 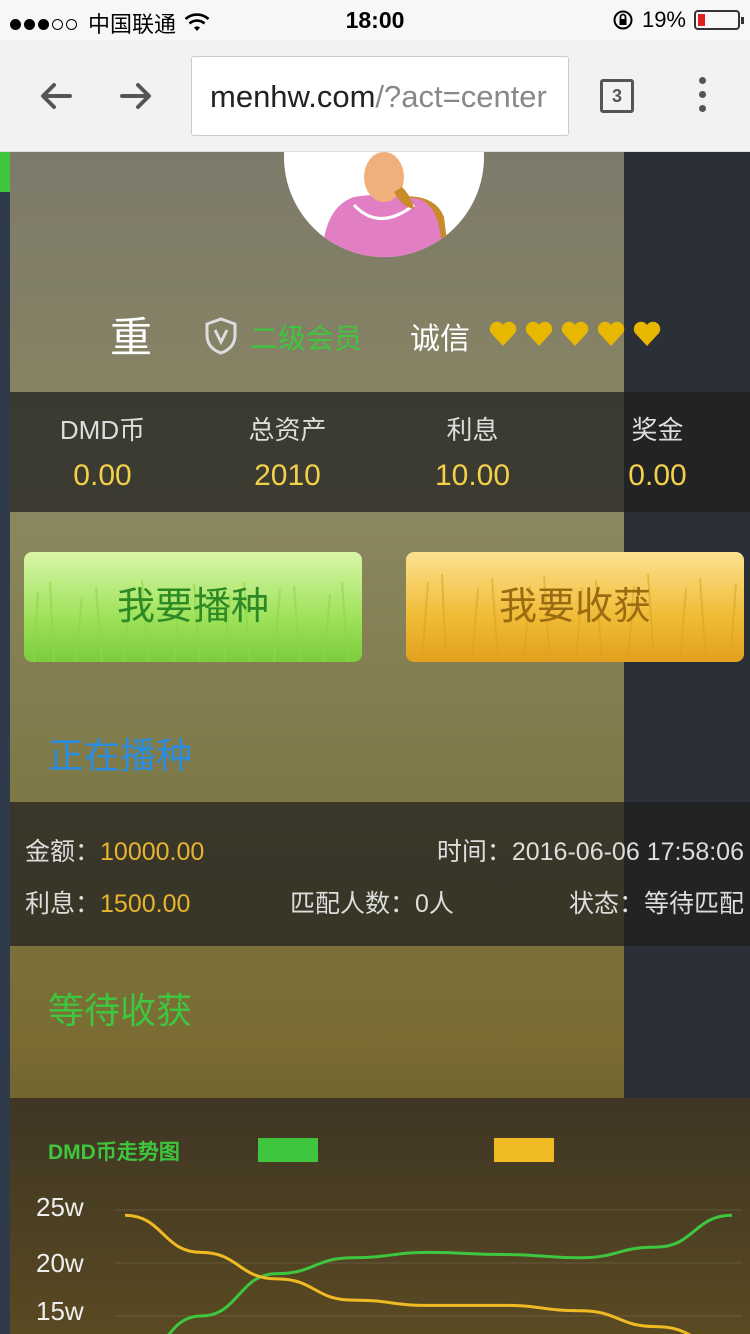 What do you see at coordinates (472, 452) in the screenshot?
I see `stat-interest: 利息 10.00` at bounding box center [472, 452].